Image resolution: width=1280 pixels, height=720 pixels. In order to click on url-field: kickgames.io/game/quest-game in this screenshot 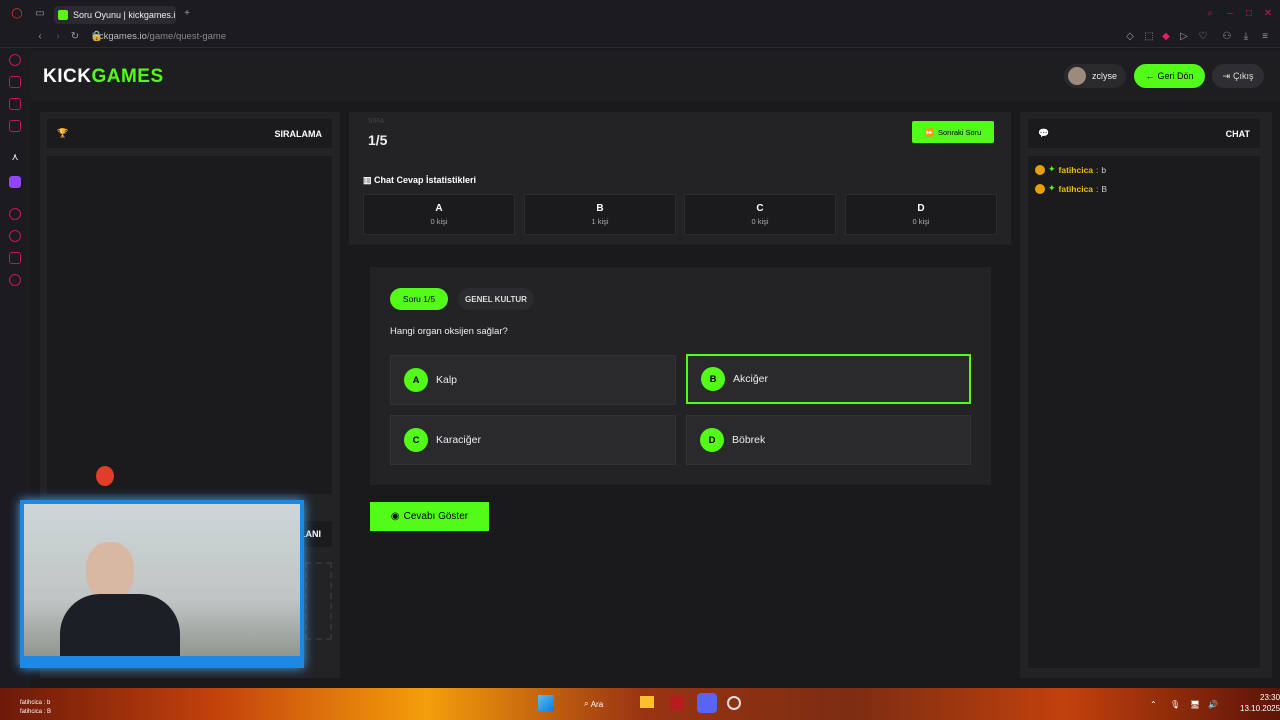, I will do `click(159, 36)`.